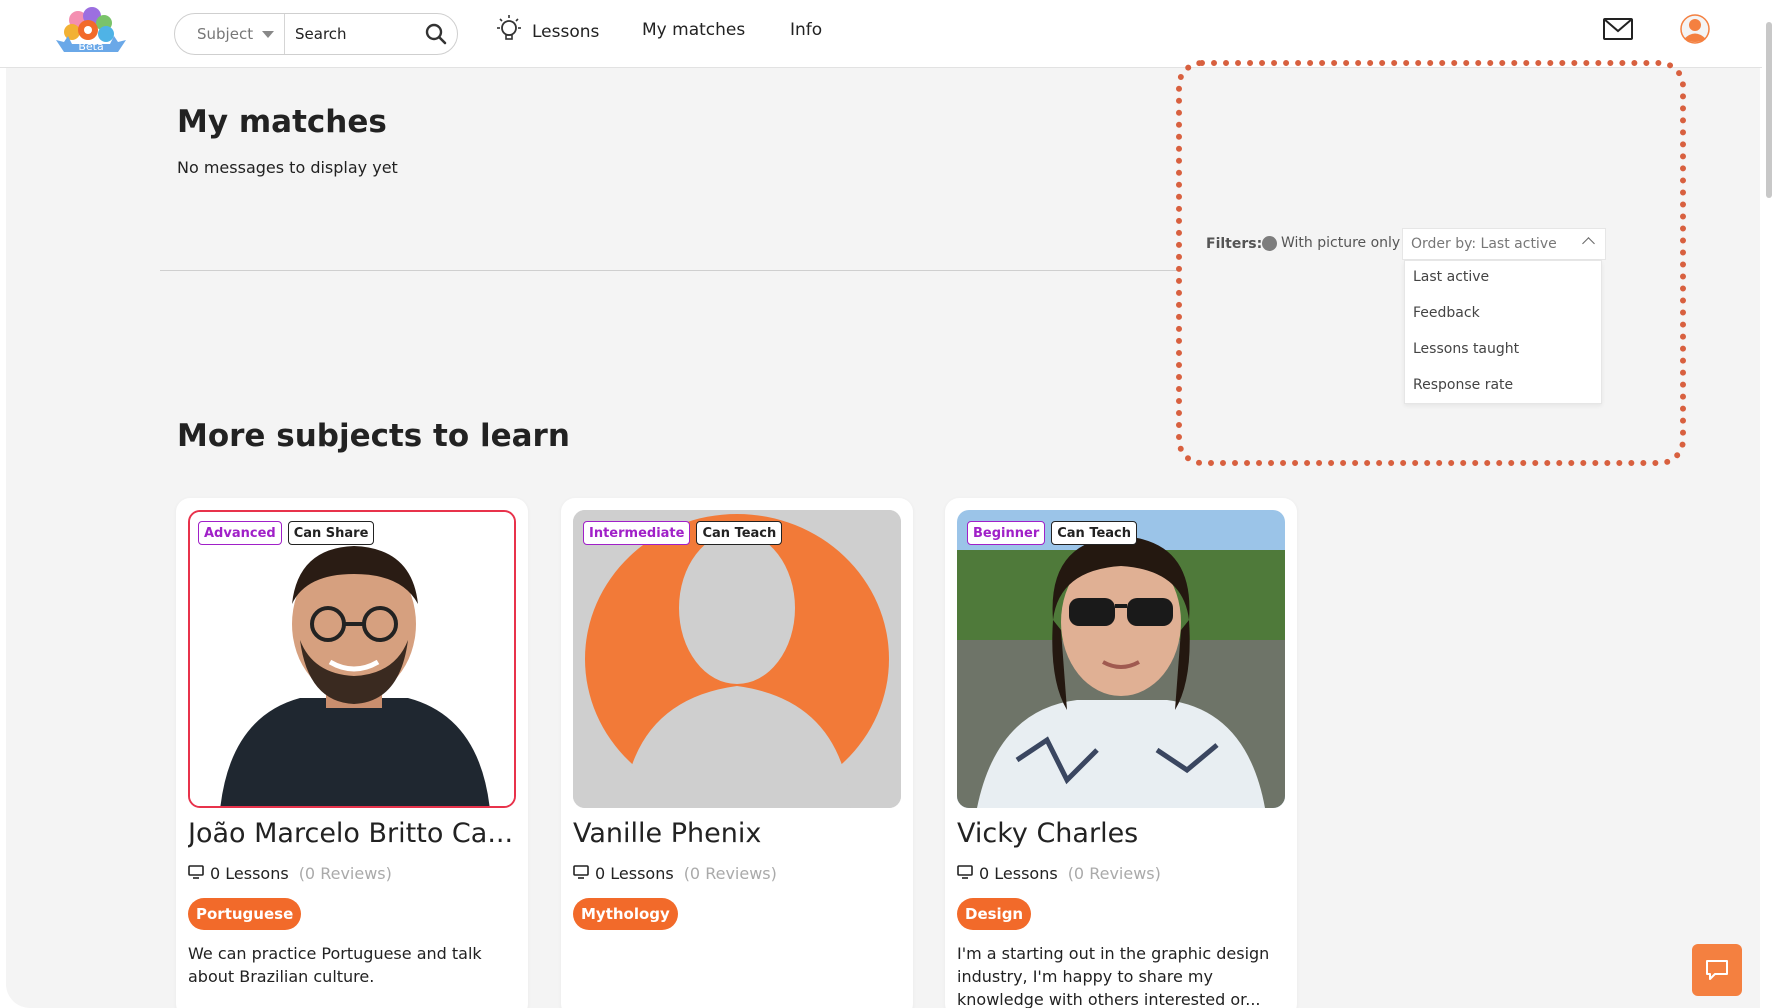  I want to click on card-badges: Intermediate Can Teach, so click(683, 533).